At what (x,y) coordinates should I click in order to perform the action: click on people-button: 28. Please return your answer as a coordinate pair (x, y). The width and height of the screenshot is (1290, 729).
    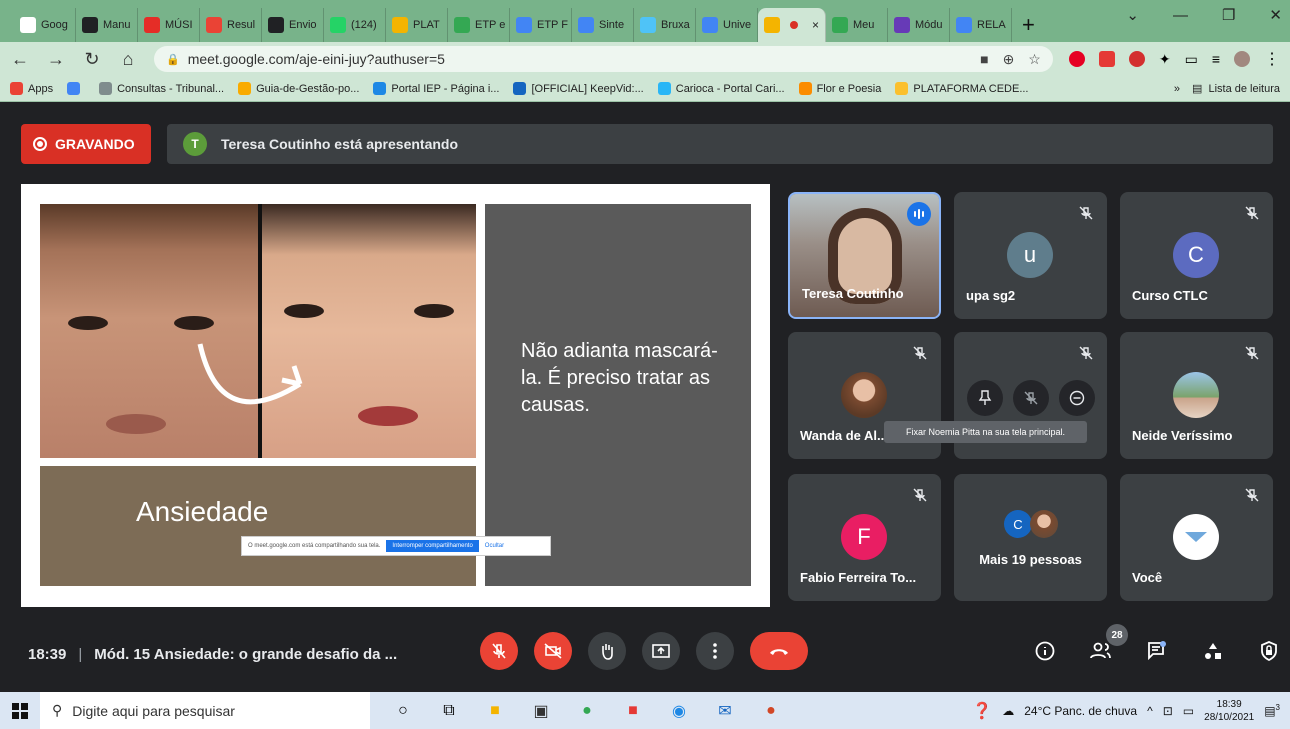
    Looking at the image, I should click on (1107, 645).